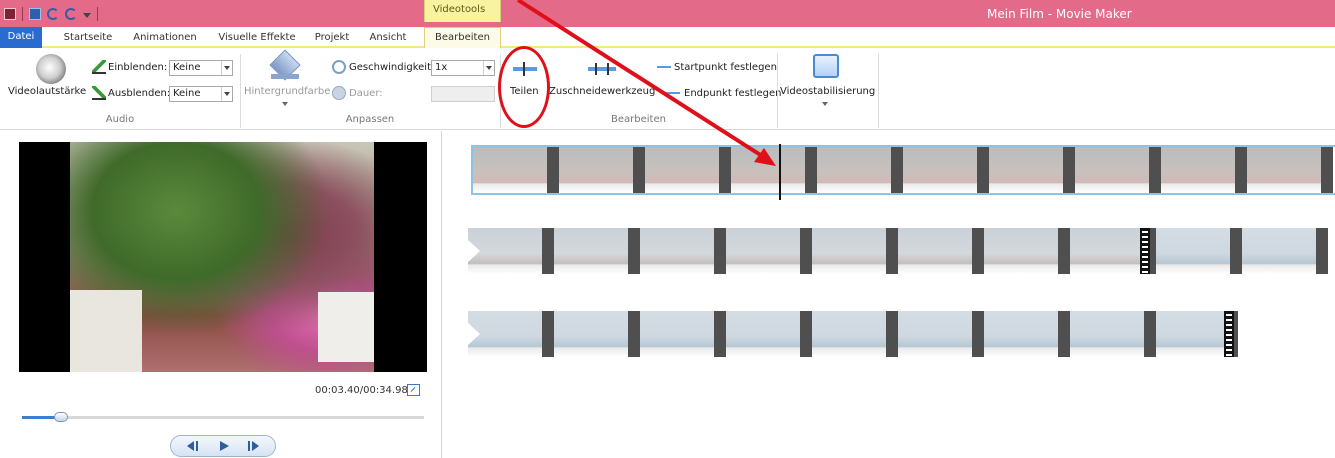 The height and width of the screenshot is (458, 1335). What do you see at coordinates (201, 68) in the screenshot?
I see `fade-in-select: Keine` at bounding box center [201, 68].